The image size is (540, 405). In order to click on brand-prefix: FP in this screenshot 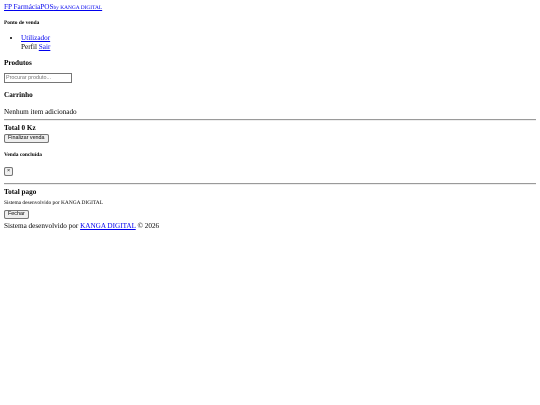, I will do `click(9, 7)`.